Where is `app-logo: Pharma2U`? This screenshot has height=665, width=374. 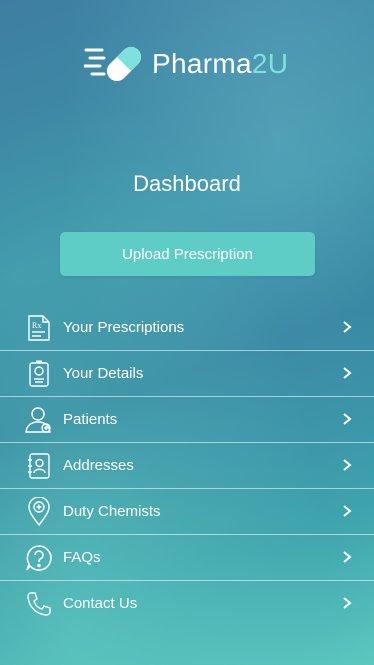 app-logo: Pharma2U is located at coordinates (194, 64).